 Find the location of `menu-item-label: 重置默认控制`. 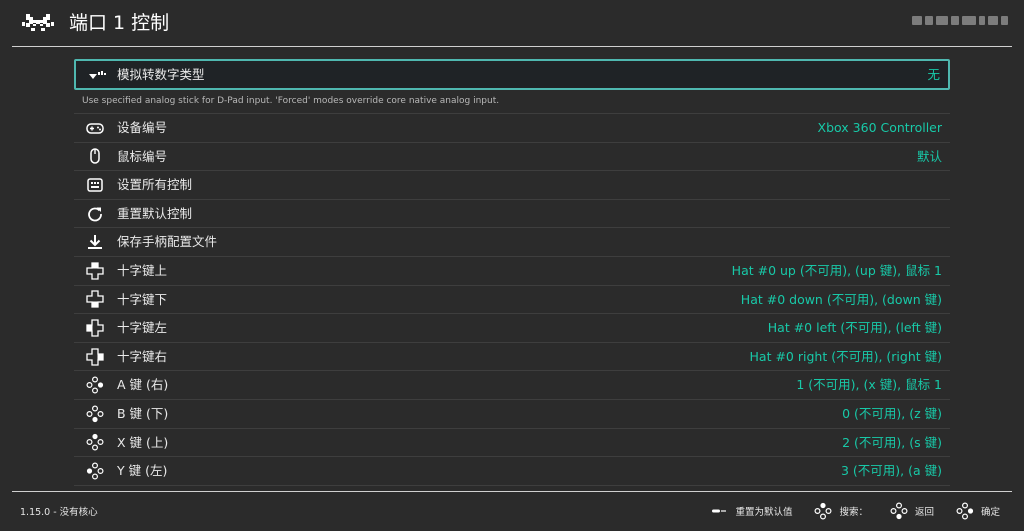

menu-item-label: 重置默认控制 is located at coordinates (155, 213).